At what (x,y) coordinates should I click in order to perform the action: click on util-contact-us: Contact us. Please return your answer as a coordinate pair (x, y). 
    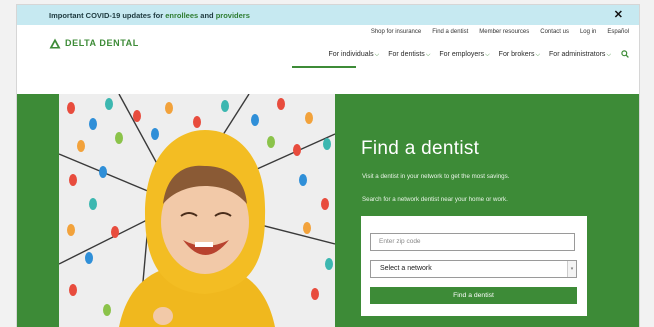
    Looking at the image, I should click on (554, 32).